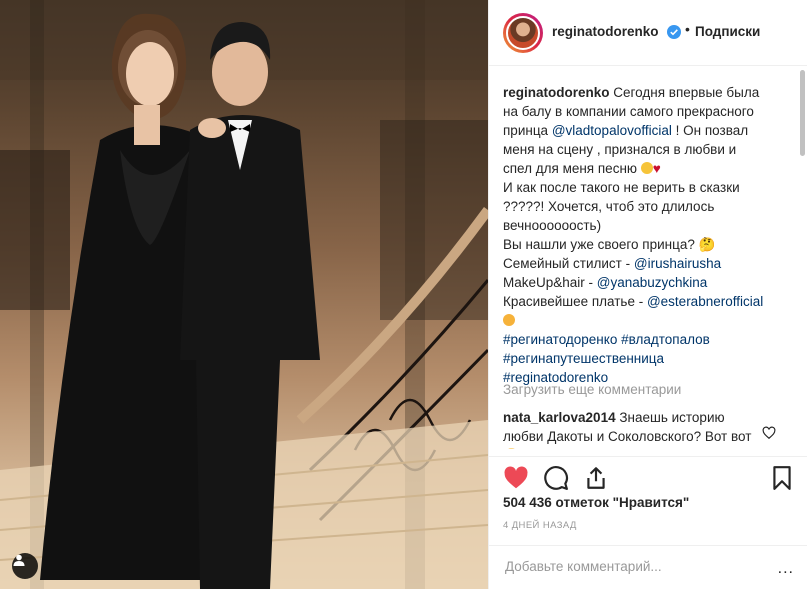  I want to click on comment-username: nata_karlova2014, so click(559, 417).